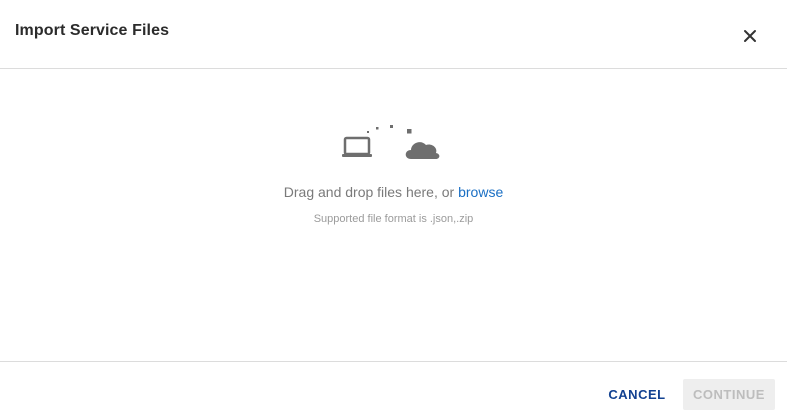 Image resolution: width=787 pixels, height=419 pixels. What do you see at coordinates (389, 129) in the screenshot?
I see `transfer-dots` at bounding box center [389, 129].